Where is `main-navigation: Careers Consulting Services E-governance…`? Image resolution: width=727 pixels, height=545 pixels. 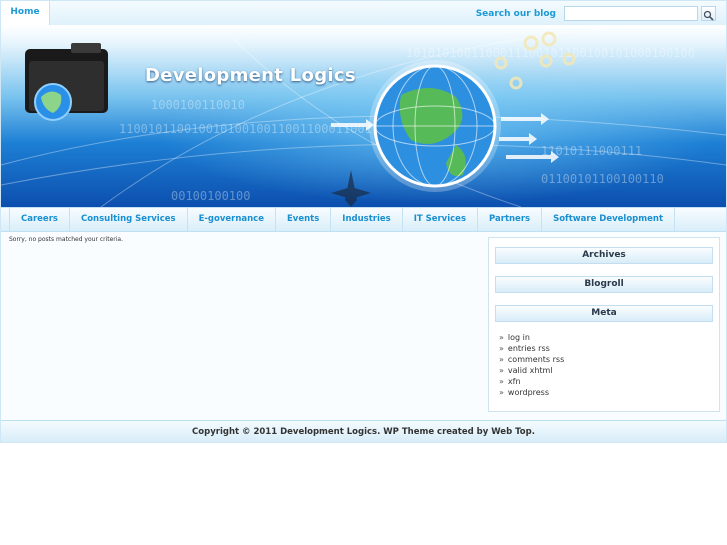
main-navigation: Careers Consulting Services E-governance… is located at coordinates (363, 219).